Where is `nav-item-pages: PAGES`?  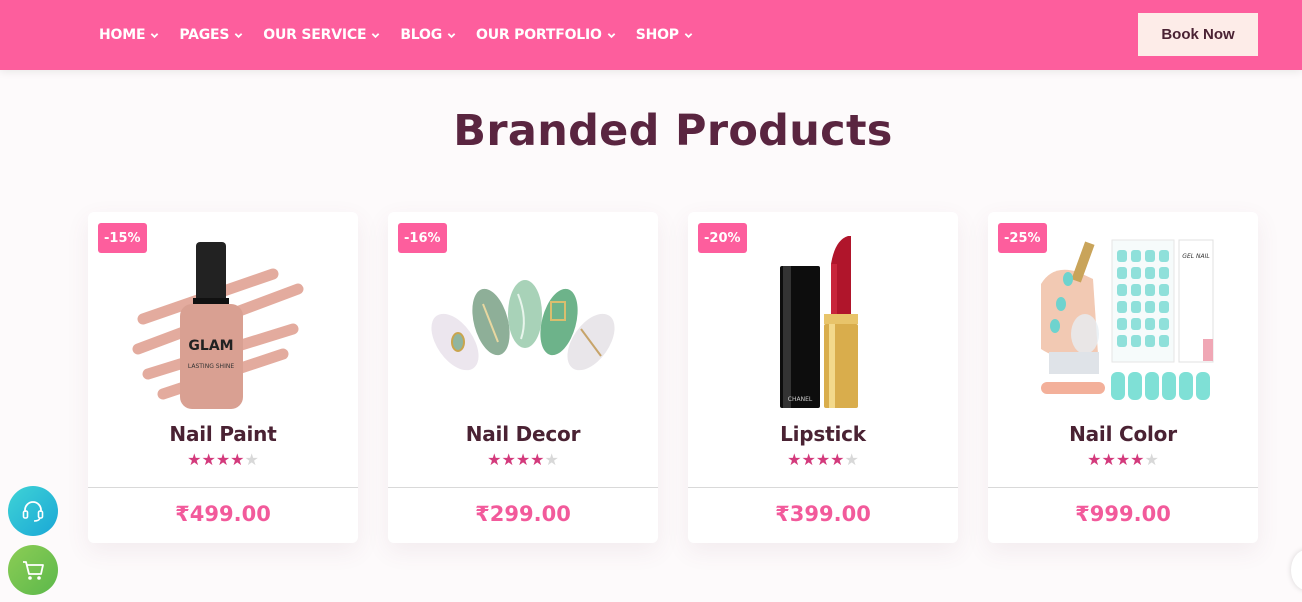
nav-item-pages: PAGES is located at coordinates (211, 35).